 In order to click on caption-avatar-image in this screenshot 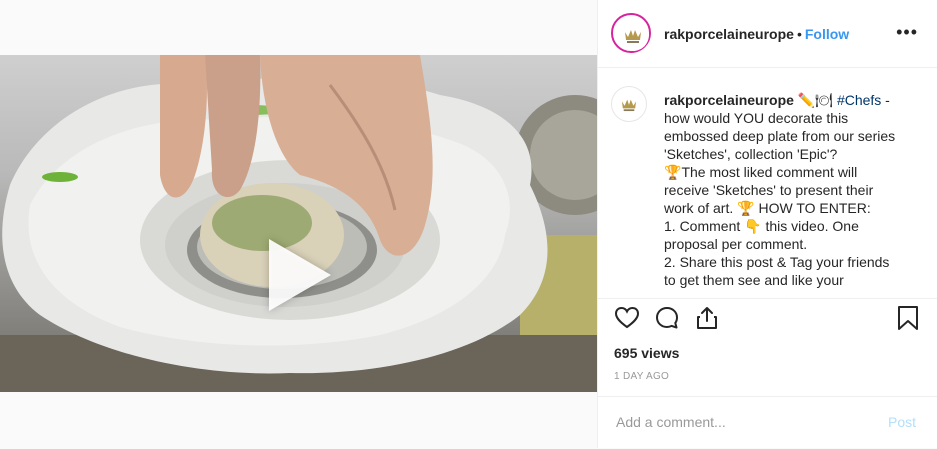, I will do `click(629, 104)`.